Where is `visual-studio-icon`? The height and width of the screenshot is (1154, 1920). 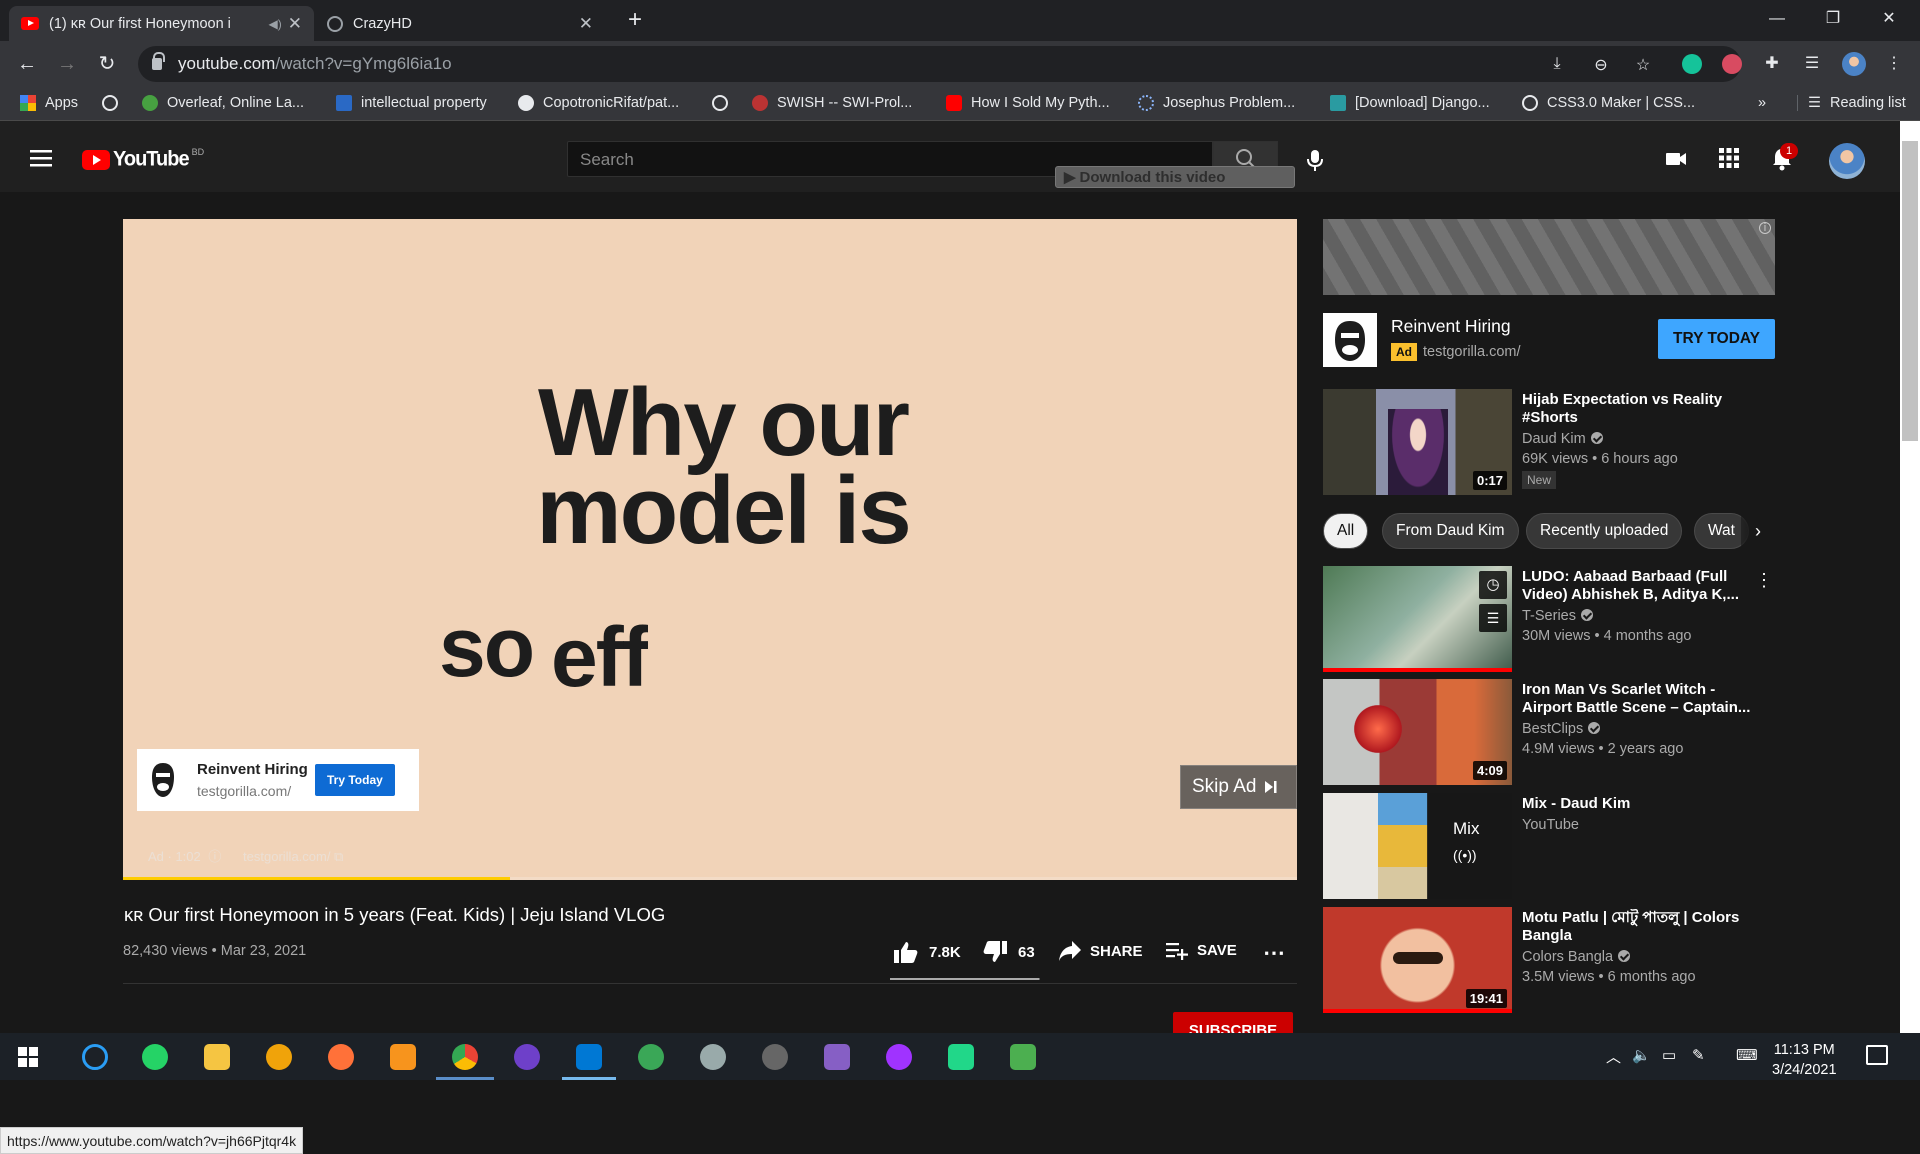
visual-studio-icon is located at coordinates (837, 1057).